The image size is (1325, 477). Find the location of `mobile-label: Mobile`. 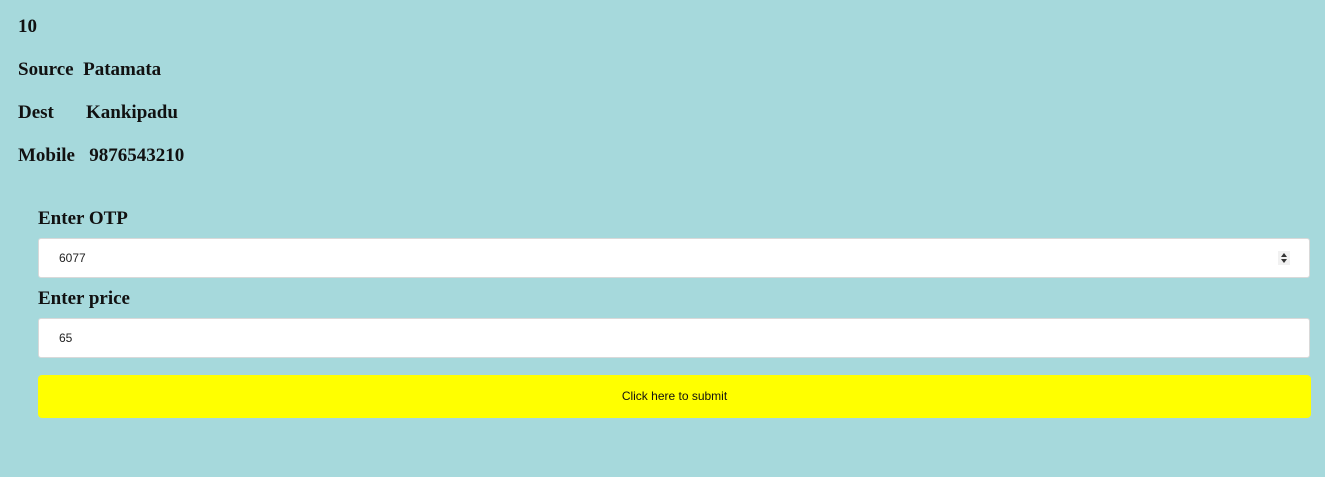

mobile-label: Mobile is located at coordinates (46, 155).